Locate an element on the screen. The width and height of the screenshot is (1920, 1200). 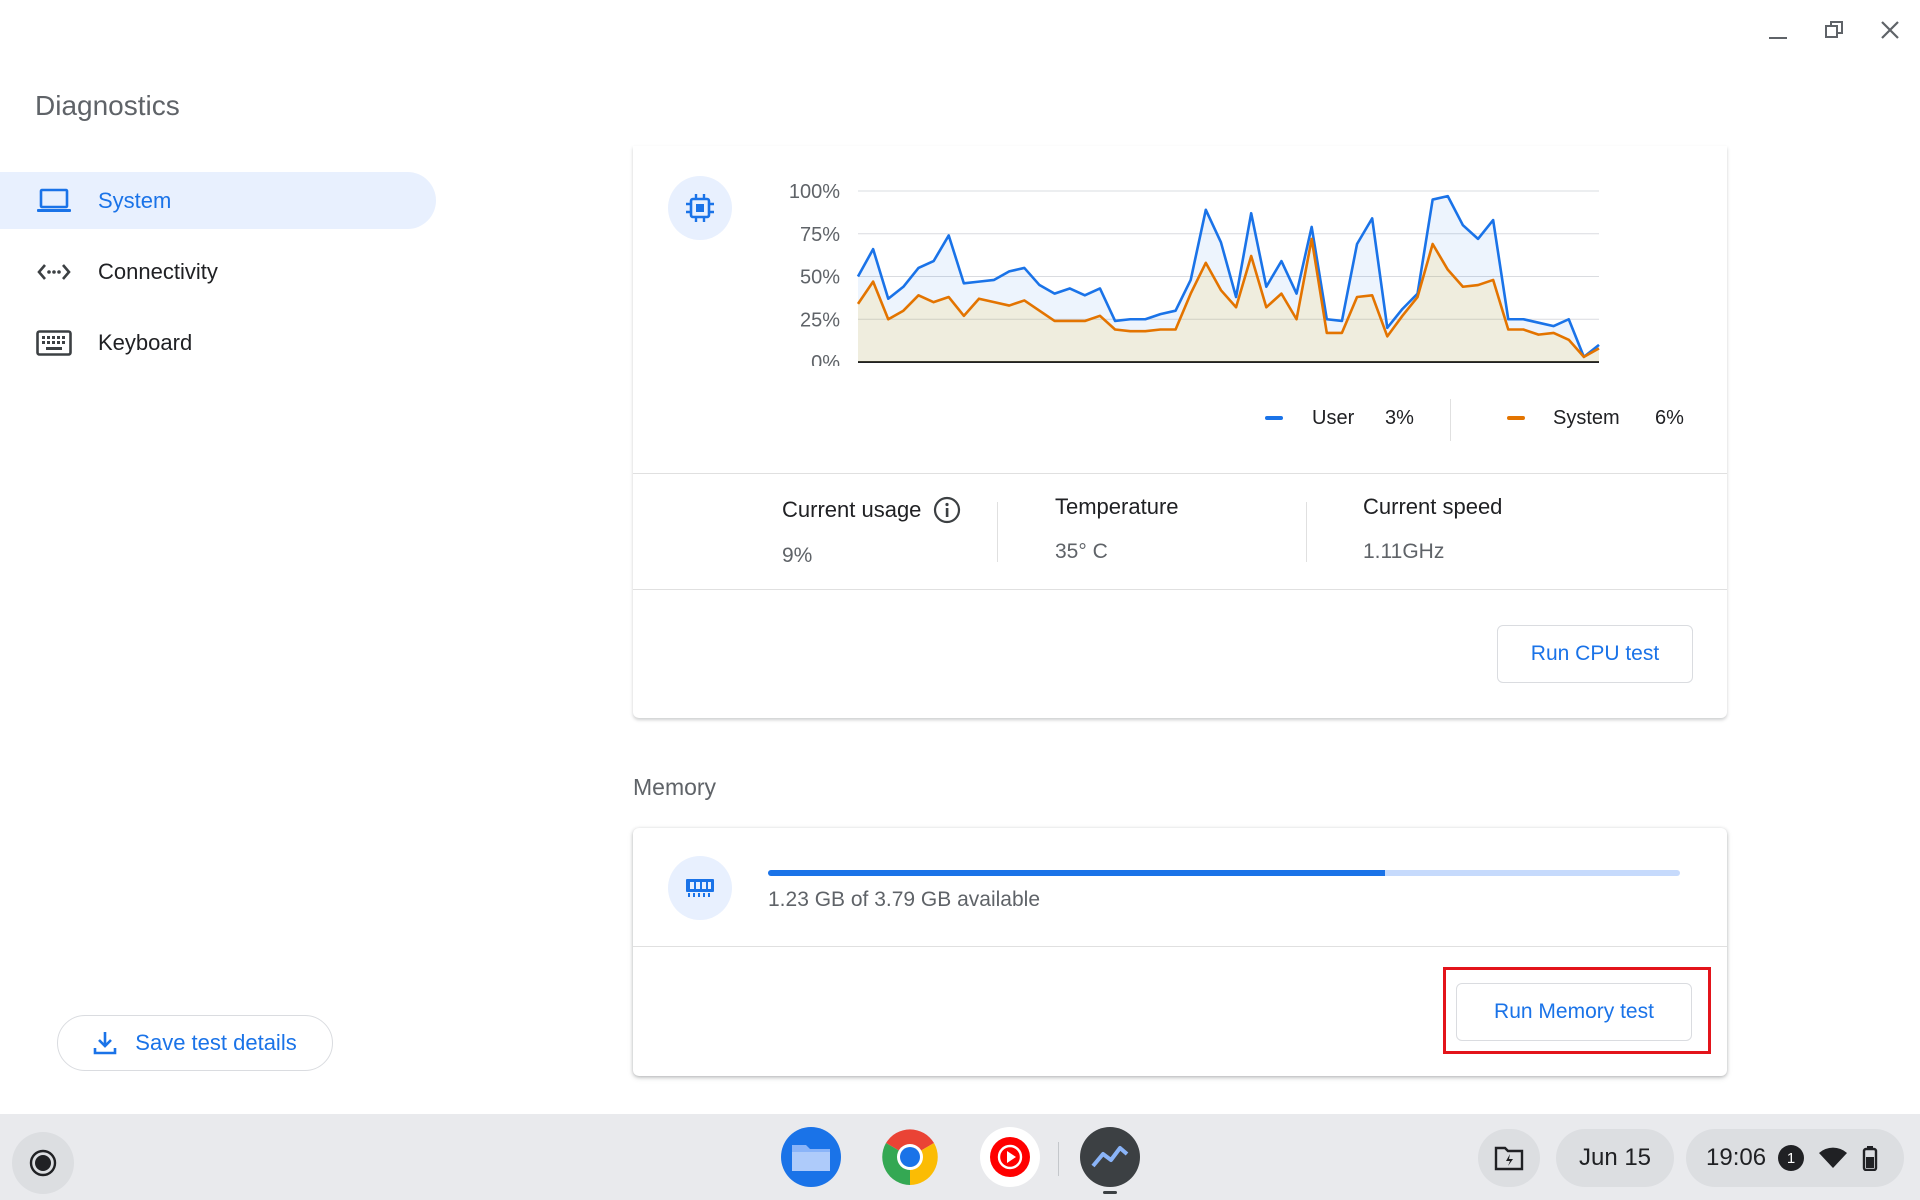
window-controls is located at coordinates (1834, 30).